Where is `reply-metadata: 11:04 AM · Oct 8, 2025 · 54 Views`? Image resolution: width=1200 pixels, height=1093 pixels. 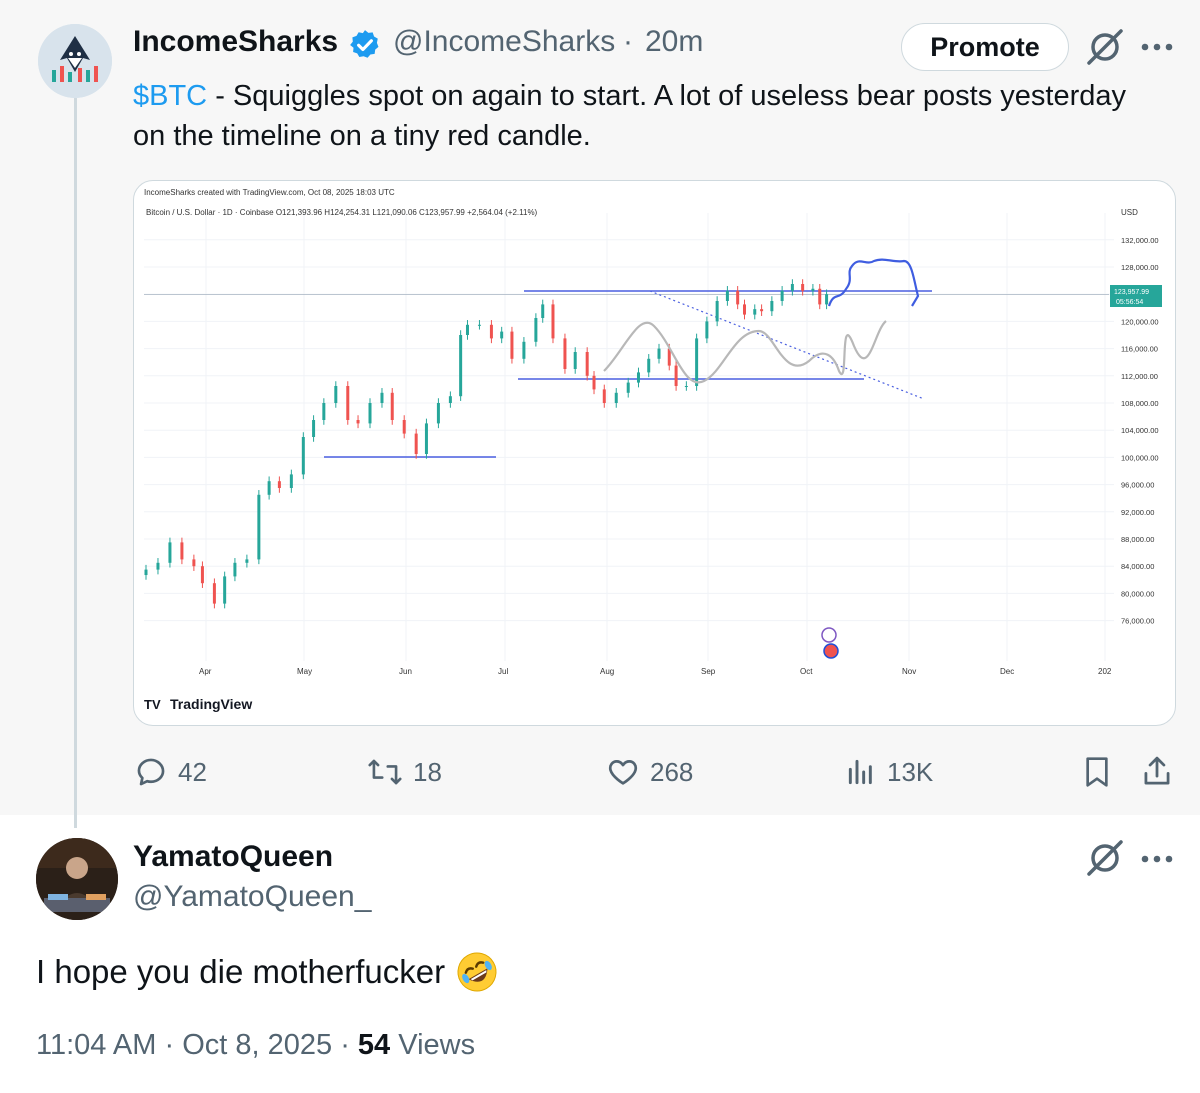
reply-metadata: 11:04 AM · Oct 8, 2025 · 54 Views is located at coordinates (255, 1045).